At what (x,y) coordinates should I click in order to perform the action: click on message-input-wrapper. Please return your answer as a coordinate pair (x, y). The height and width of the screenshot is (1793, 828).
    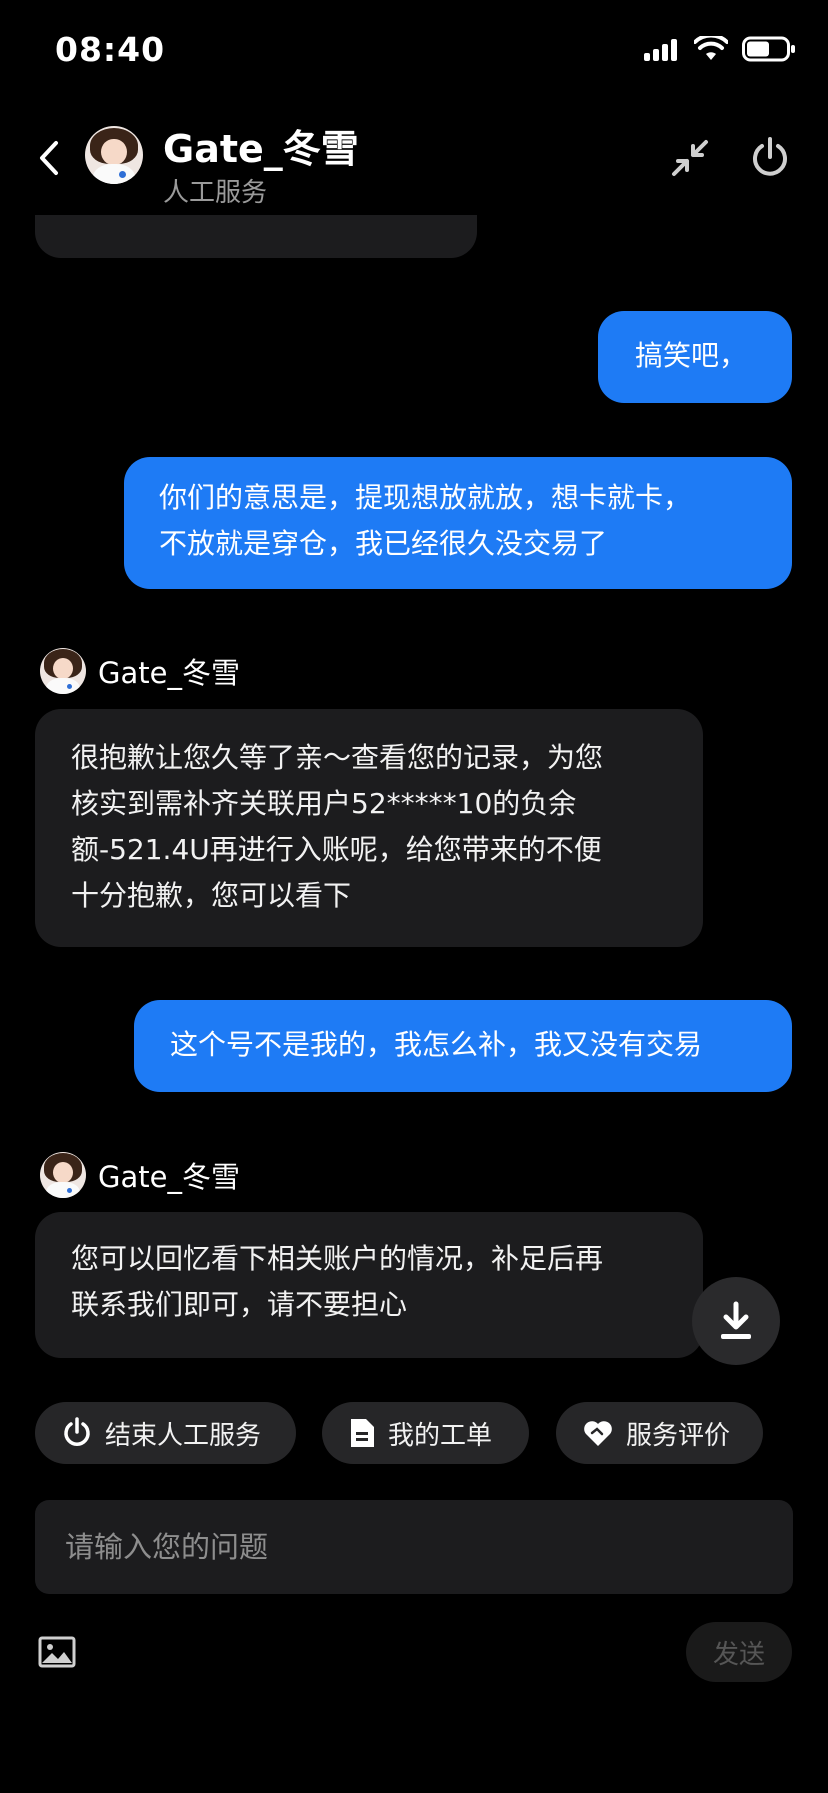
    Looking at the image, I should click on (414, 1547).